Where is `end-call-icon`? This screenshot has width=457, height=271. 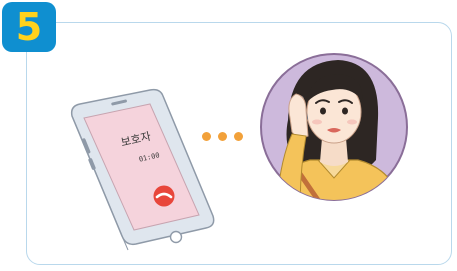 end-call-icon is located at coordinates (164, 196).